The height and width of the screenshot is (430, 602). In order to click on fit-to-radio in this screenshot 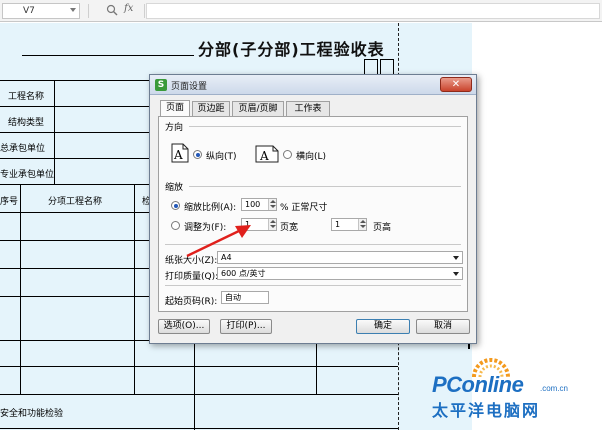, I will do `click(175, 225)`.